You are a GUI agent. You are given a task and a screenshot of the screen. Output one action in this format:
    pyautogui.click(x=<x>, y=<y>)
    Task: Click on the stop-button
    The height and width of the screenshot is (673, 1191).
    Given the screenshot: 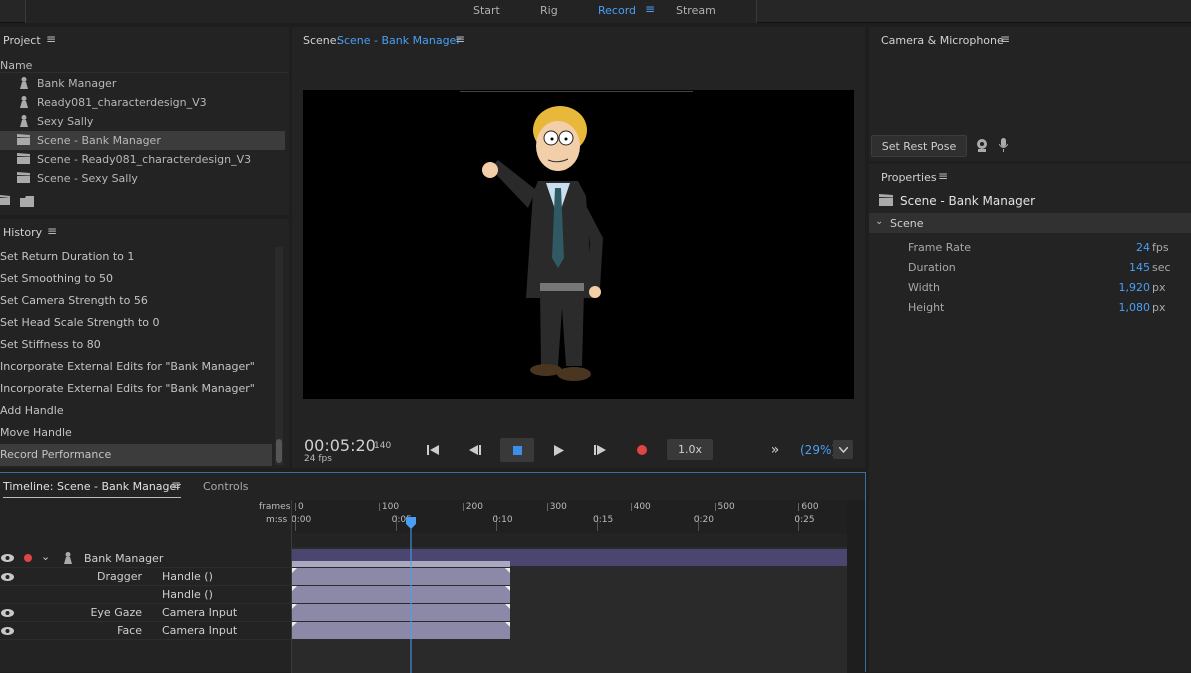 What is the action you would take?
    pyautogui.click(x=517, y=450)
    